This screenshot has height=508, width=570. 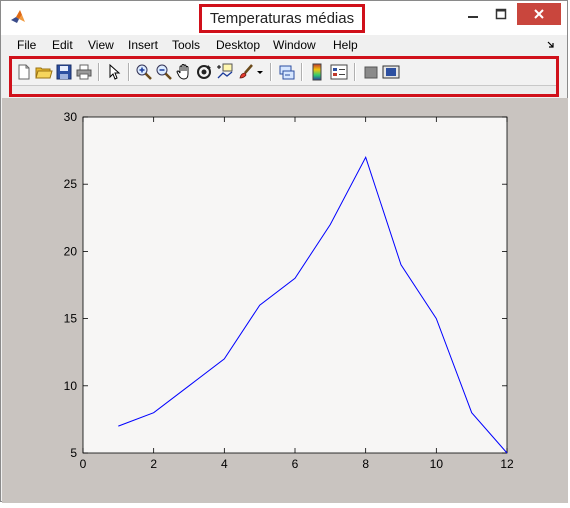 What do you see at coordinates (339, 72) in the screenshot?
I see `legend-icon` at bounding box center [339, 72].